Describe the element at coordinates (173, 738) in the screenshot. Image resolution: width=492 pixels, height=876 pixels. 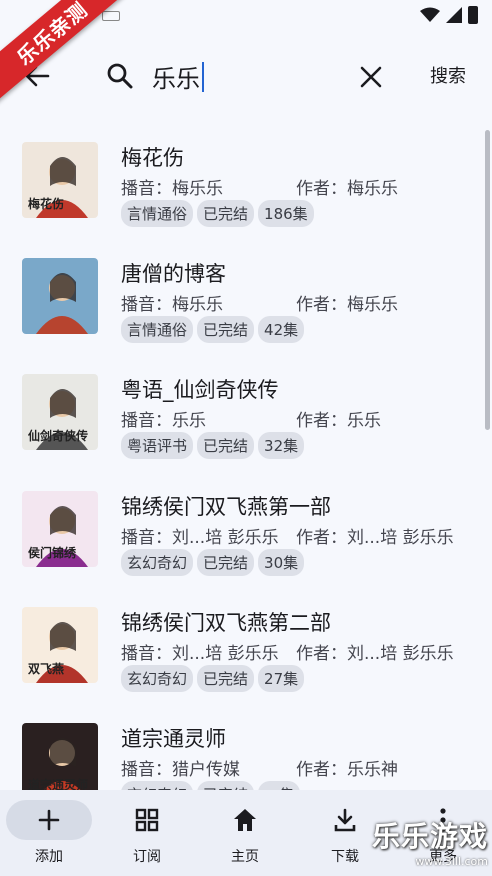
I see `result-title: 道宗通灵师` at that location.